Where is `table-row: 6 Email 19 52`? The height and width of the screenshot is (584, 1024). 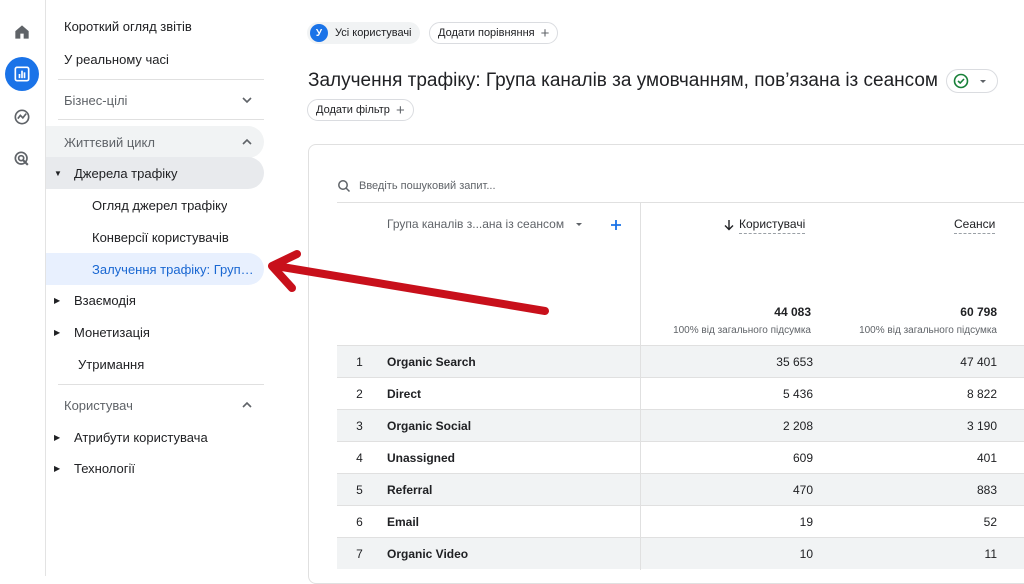 table-row: 6 Email 19 52 is located at coordinates (680, 521).